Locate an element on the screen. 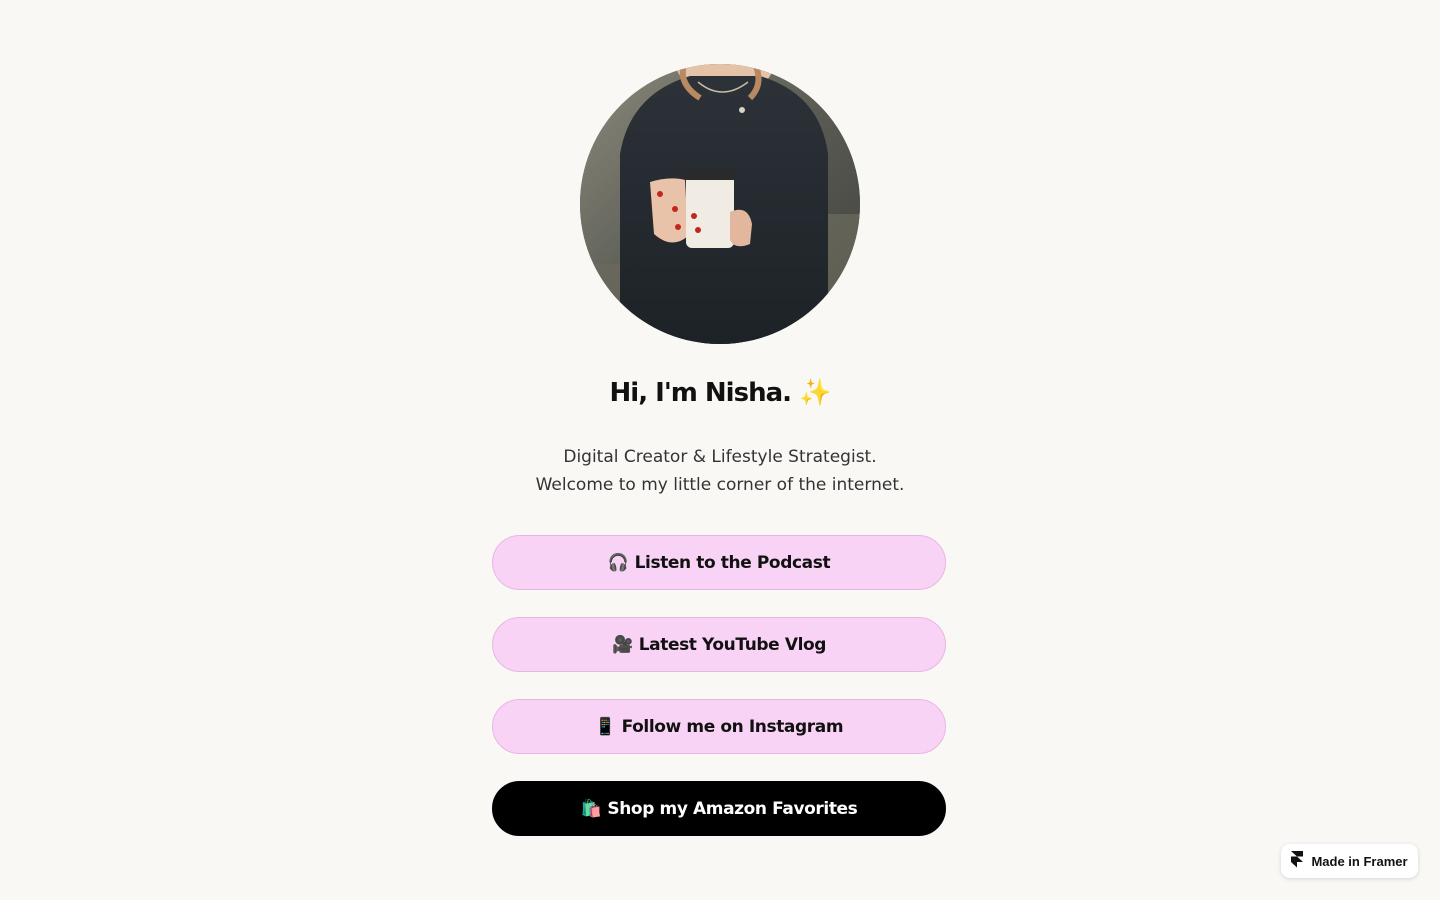 This screenshot has height=900, width=1440. badge-label: Made in Framer is located at coordinates (1359, 861).